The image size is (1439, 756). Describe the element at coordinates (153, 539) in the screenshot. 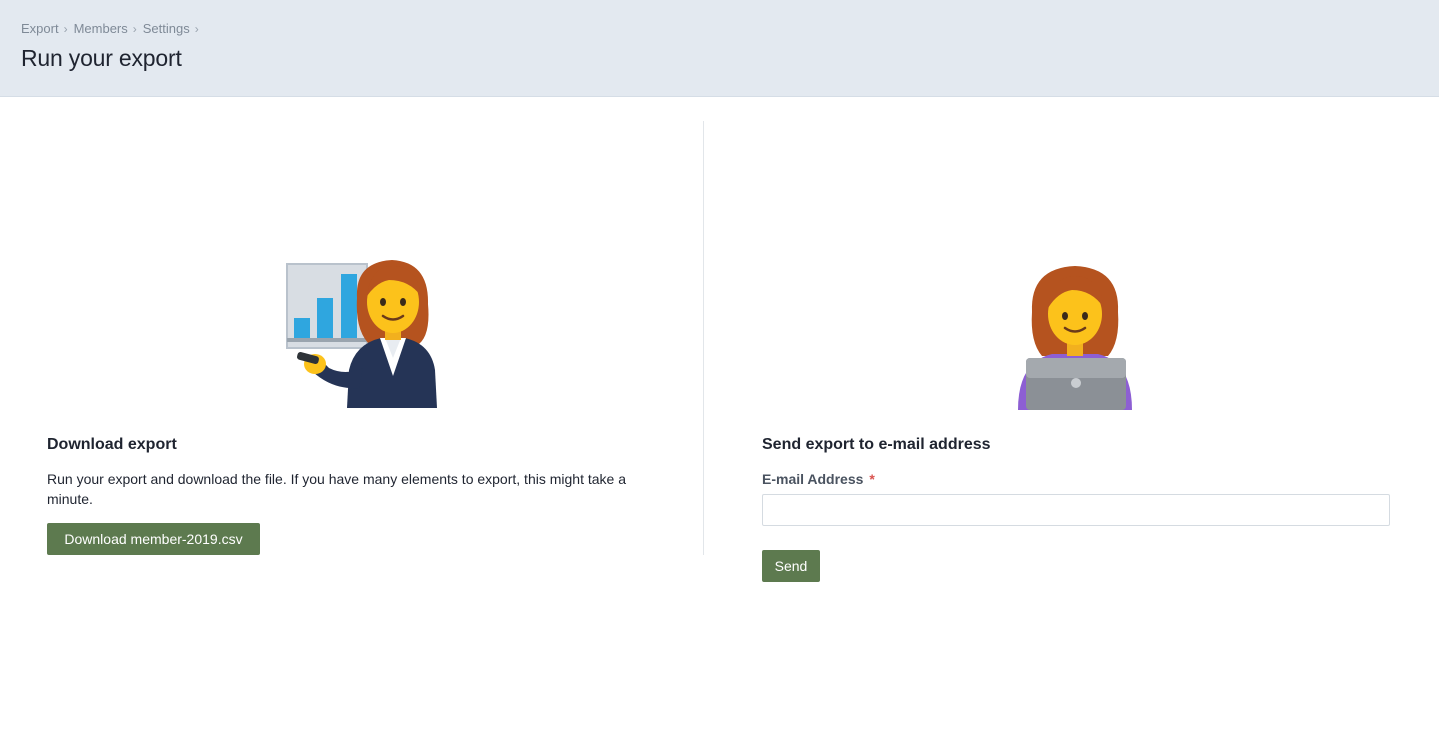

I see `download-file-button: Download member-2019.csv` at that location.